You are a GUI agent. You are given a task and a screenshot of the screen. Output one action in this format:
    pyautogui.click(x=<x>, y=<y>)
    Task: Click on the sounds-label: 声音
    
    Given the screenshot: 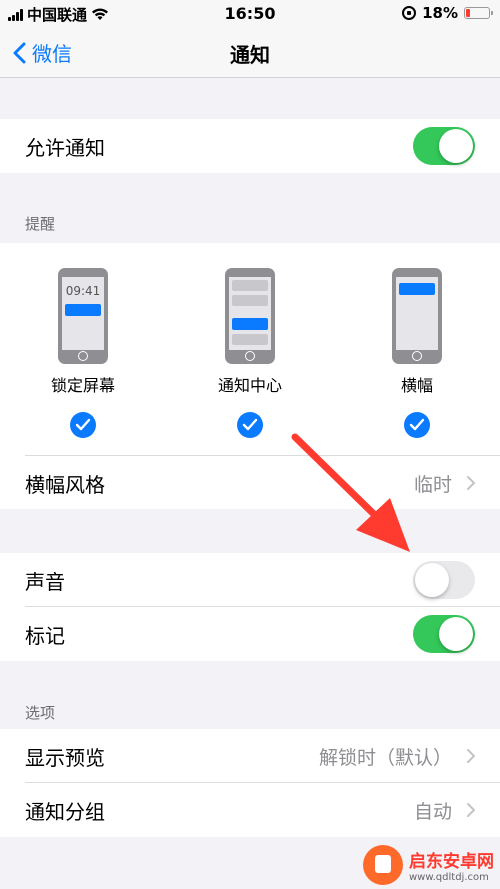 What is the action you would take?
    pyautogui.click(x=45, y=581)
    